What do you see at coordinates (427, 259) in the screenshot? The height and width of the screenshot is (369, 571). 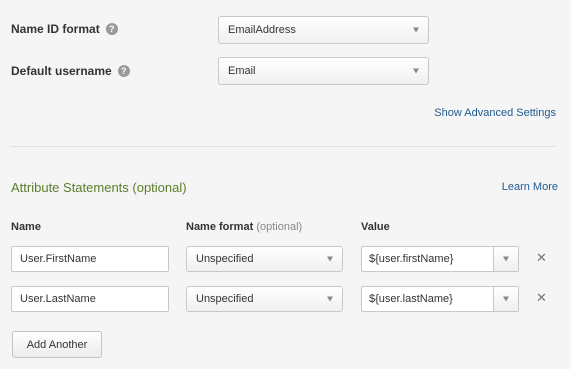 I see `attribute-value-text: ${user.firstName}` at bounding box center [427, 259].